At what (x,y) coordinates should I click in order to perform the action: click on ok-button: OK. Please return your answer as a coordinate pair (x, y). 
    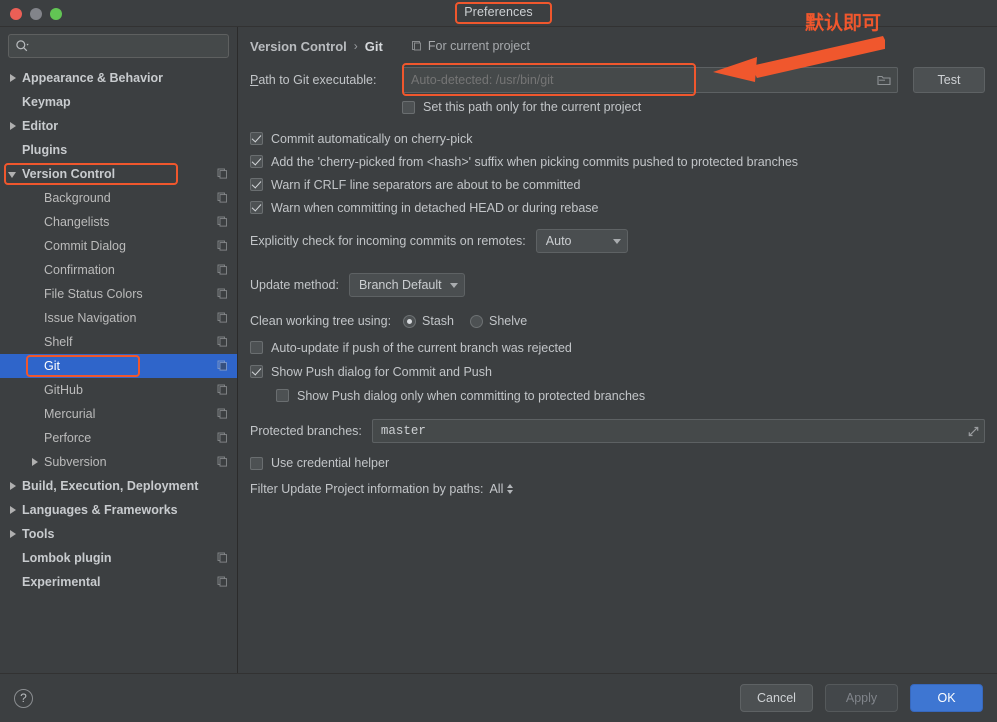
    Looking at the image, I should click on (946, 698).